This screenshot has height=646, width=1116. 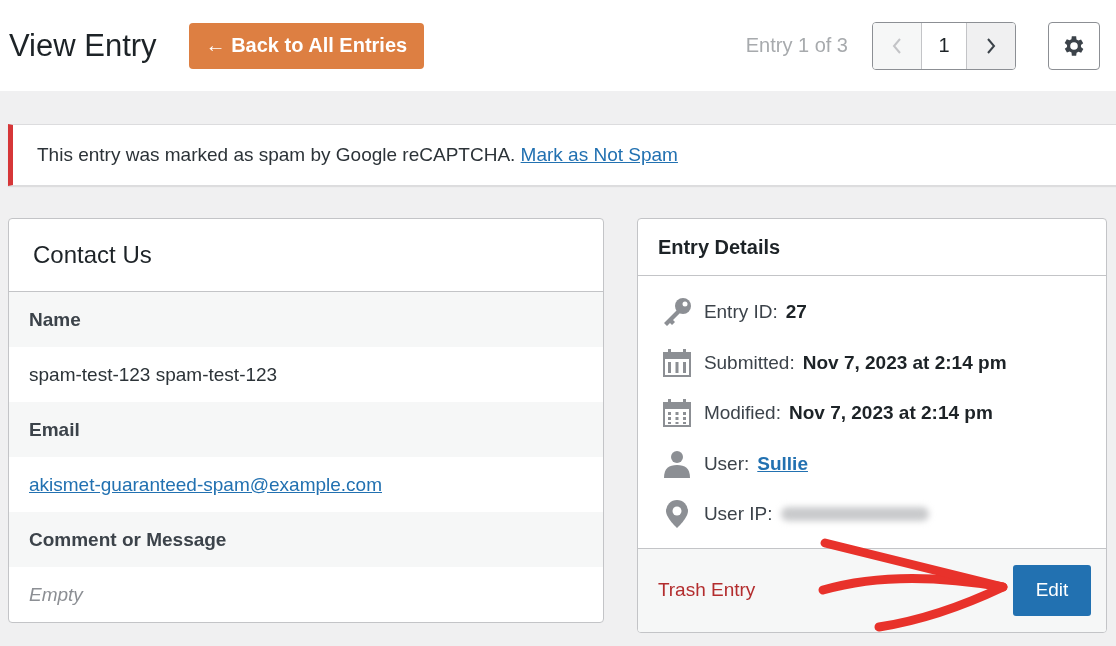 I want to click on back-button: ← Back to All Entries, so click(x=306, y=45).